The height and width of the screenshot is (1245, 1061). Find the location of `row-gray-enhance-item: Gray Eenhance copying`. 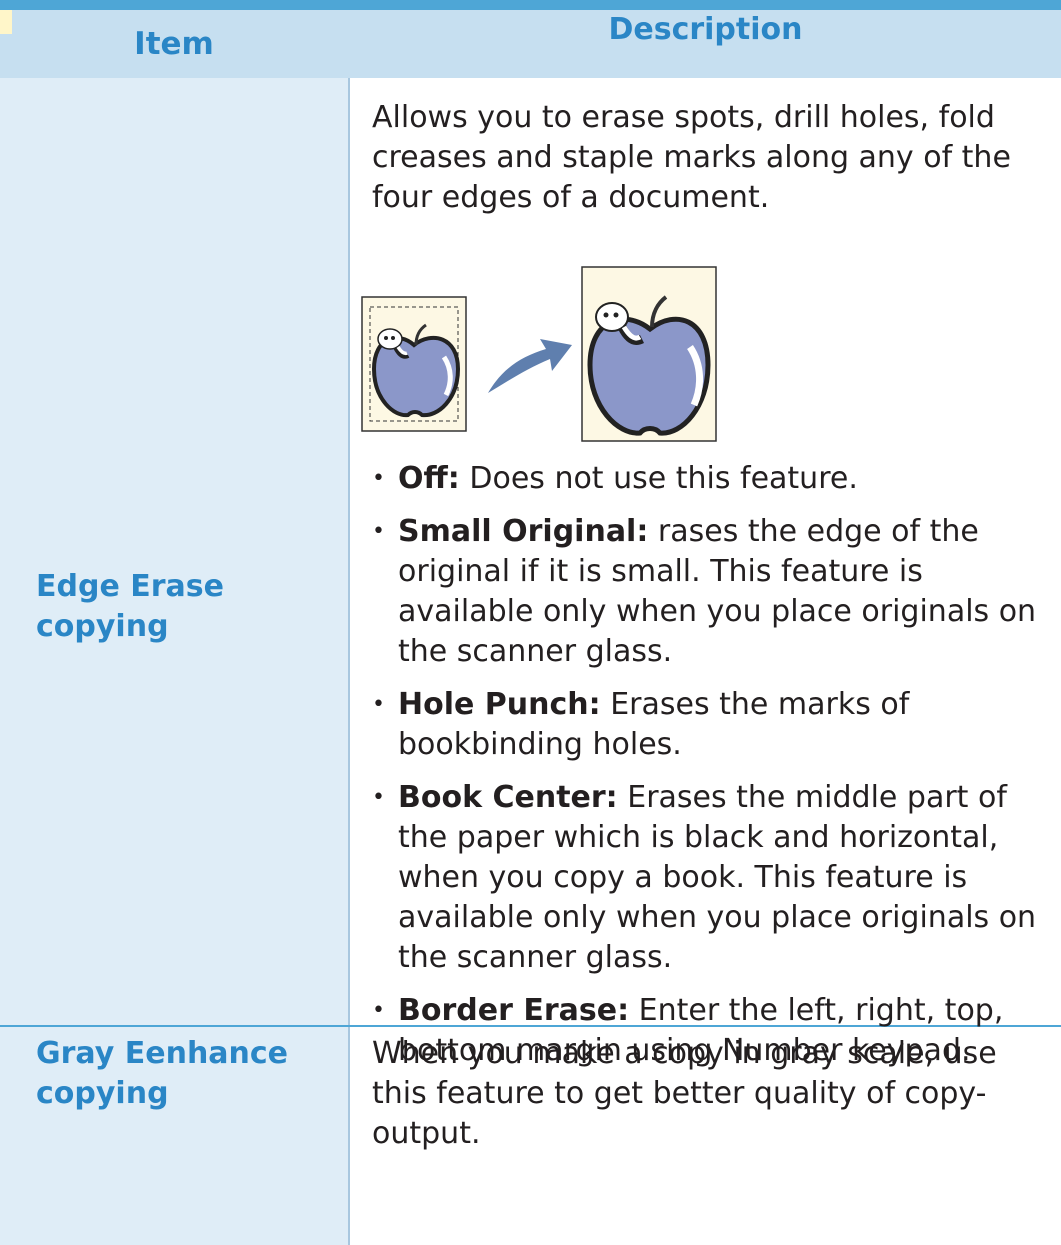

row-gray-enhance-item: Gray Eenhance copying is located at coordinates (162, 1073).